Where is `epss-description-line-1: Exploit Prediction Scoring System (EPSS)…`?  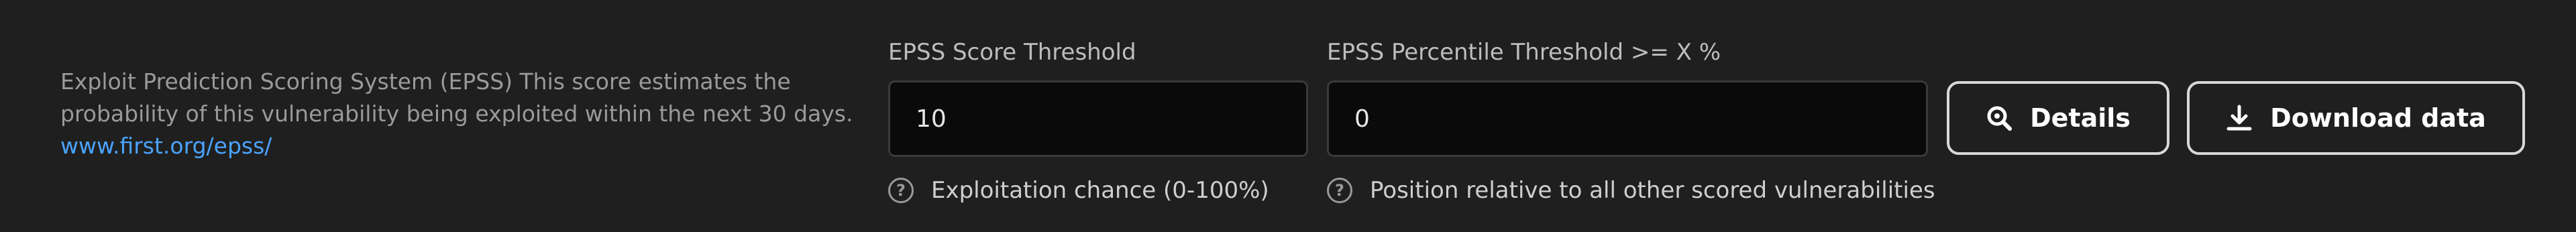
epss-description-line-1: Exploit Prediction Scoring System (EPSS)… is located at coordinates (425, 81).